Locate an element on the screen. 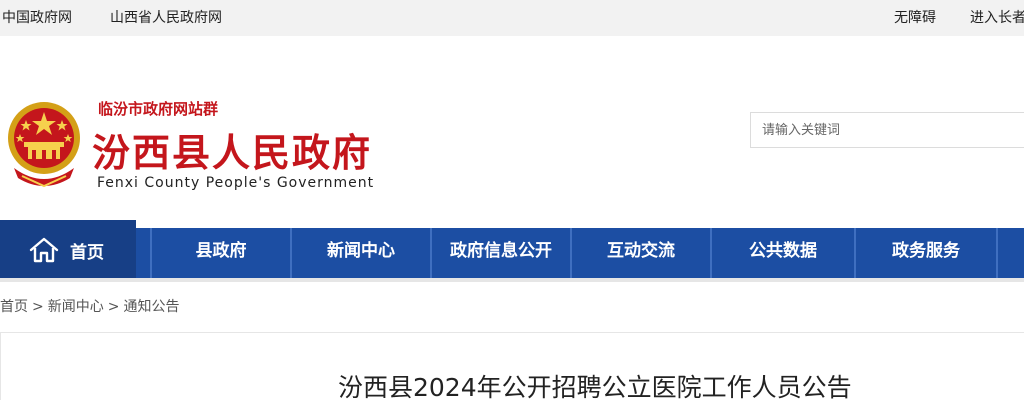 This screenshot has width=1024, height=400. nav-bottom-shadow is located at coordinates (512, 280).